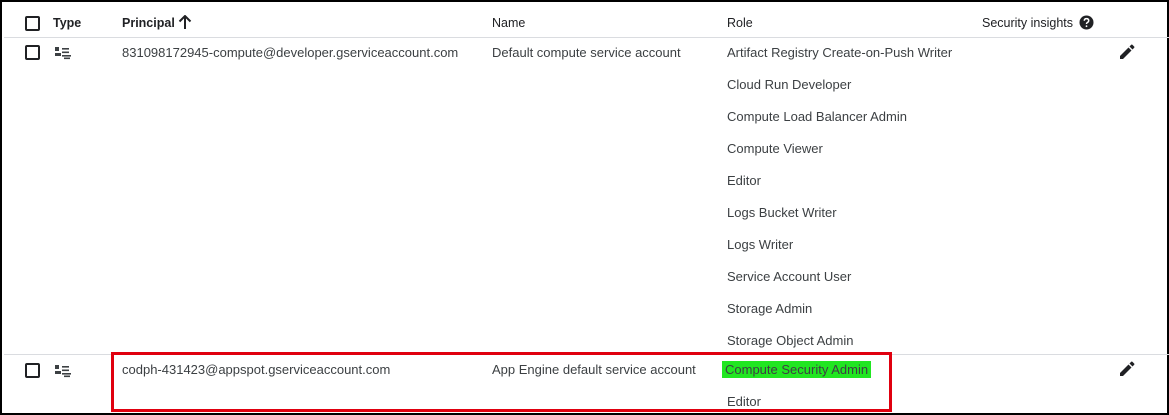  What do you see at coordinates (32, 23) in the screenshot?
I see `select-all-checkbox` at bounding box center [32, 23].